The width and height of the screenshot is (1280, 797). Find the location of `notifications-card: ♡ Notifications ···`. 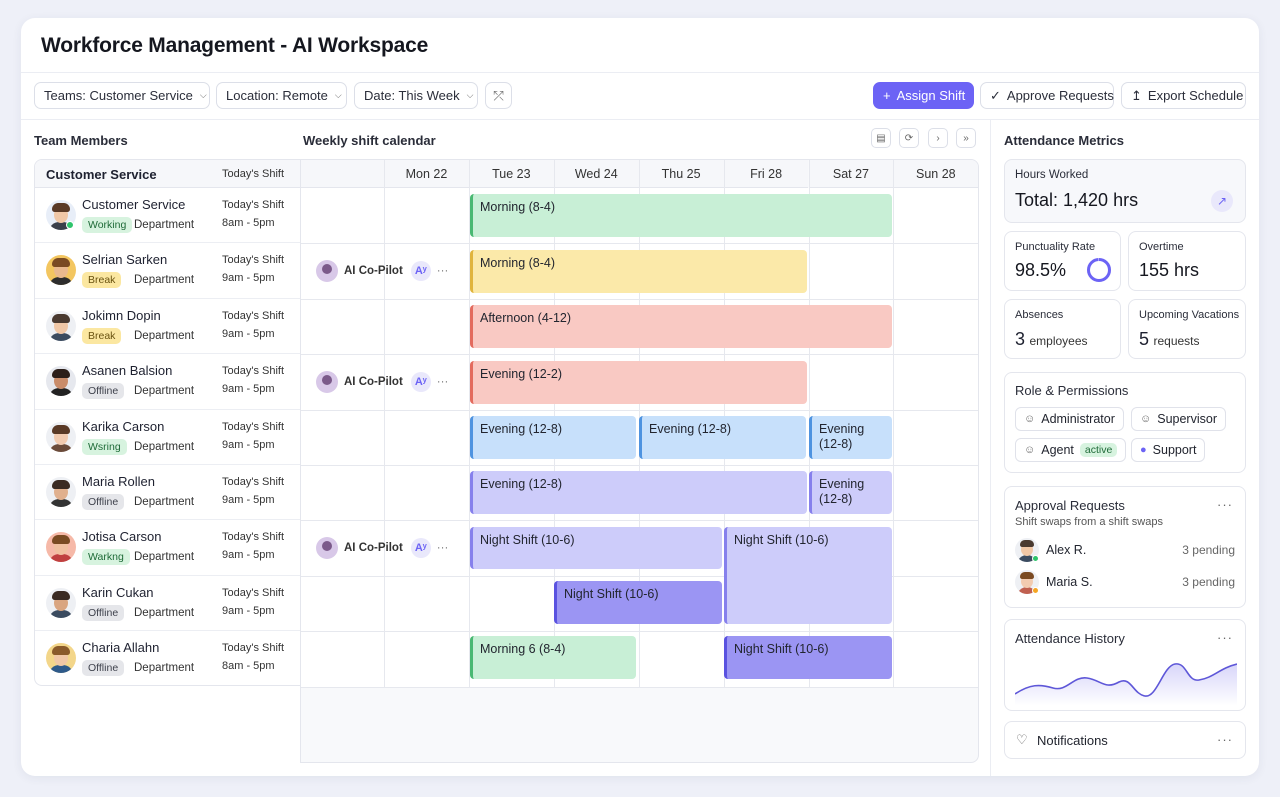

notifications-card: ♡ Notifications ··· is located at coordinates (1125, 740).